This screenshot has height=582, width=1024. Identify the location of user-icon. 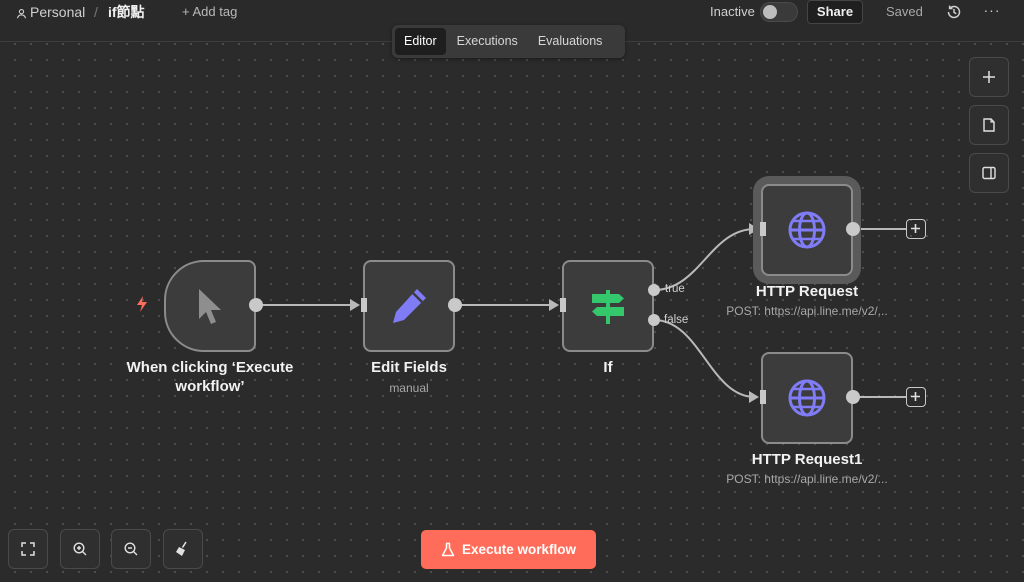
(21, 14).